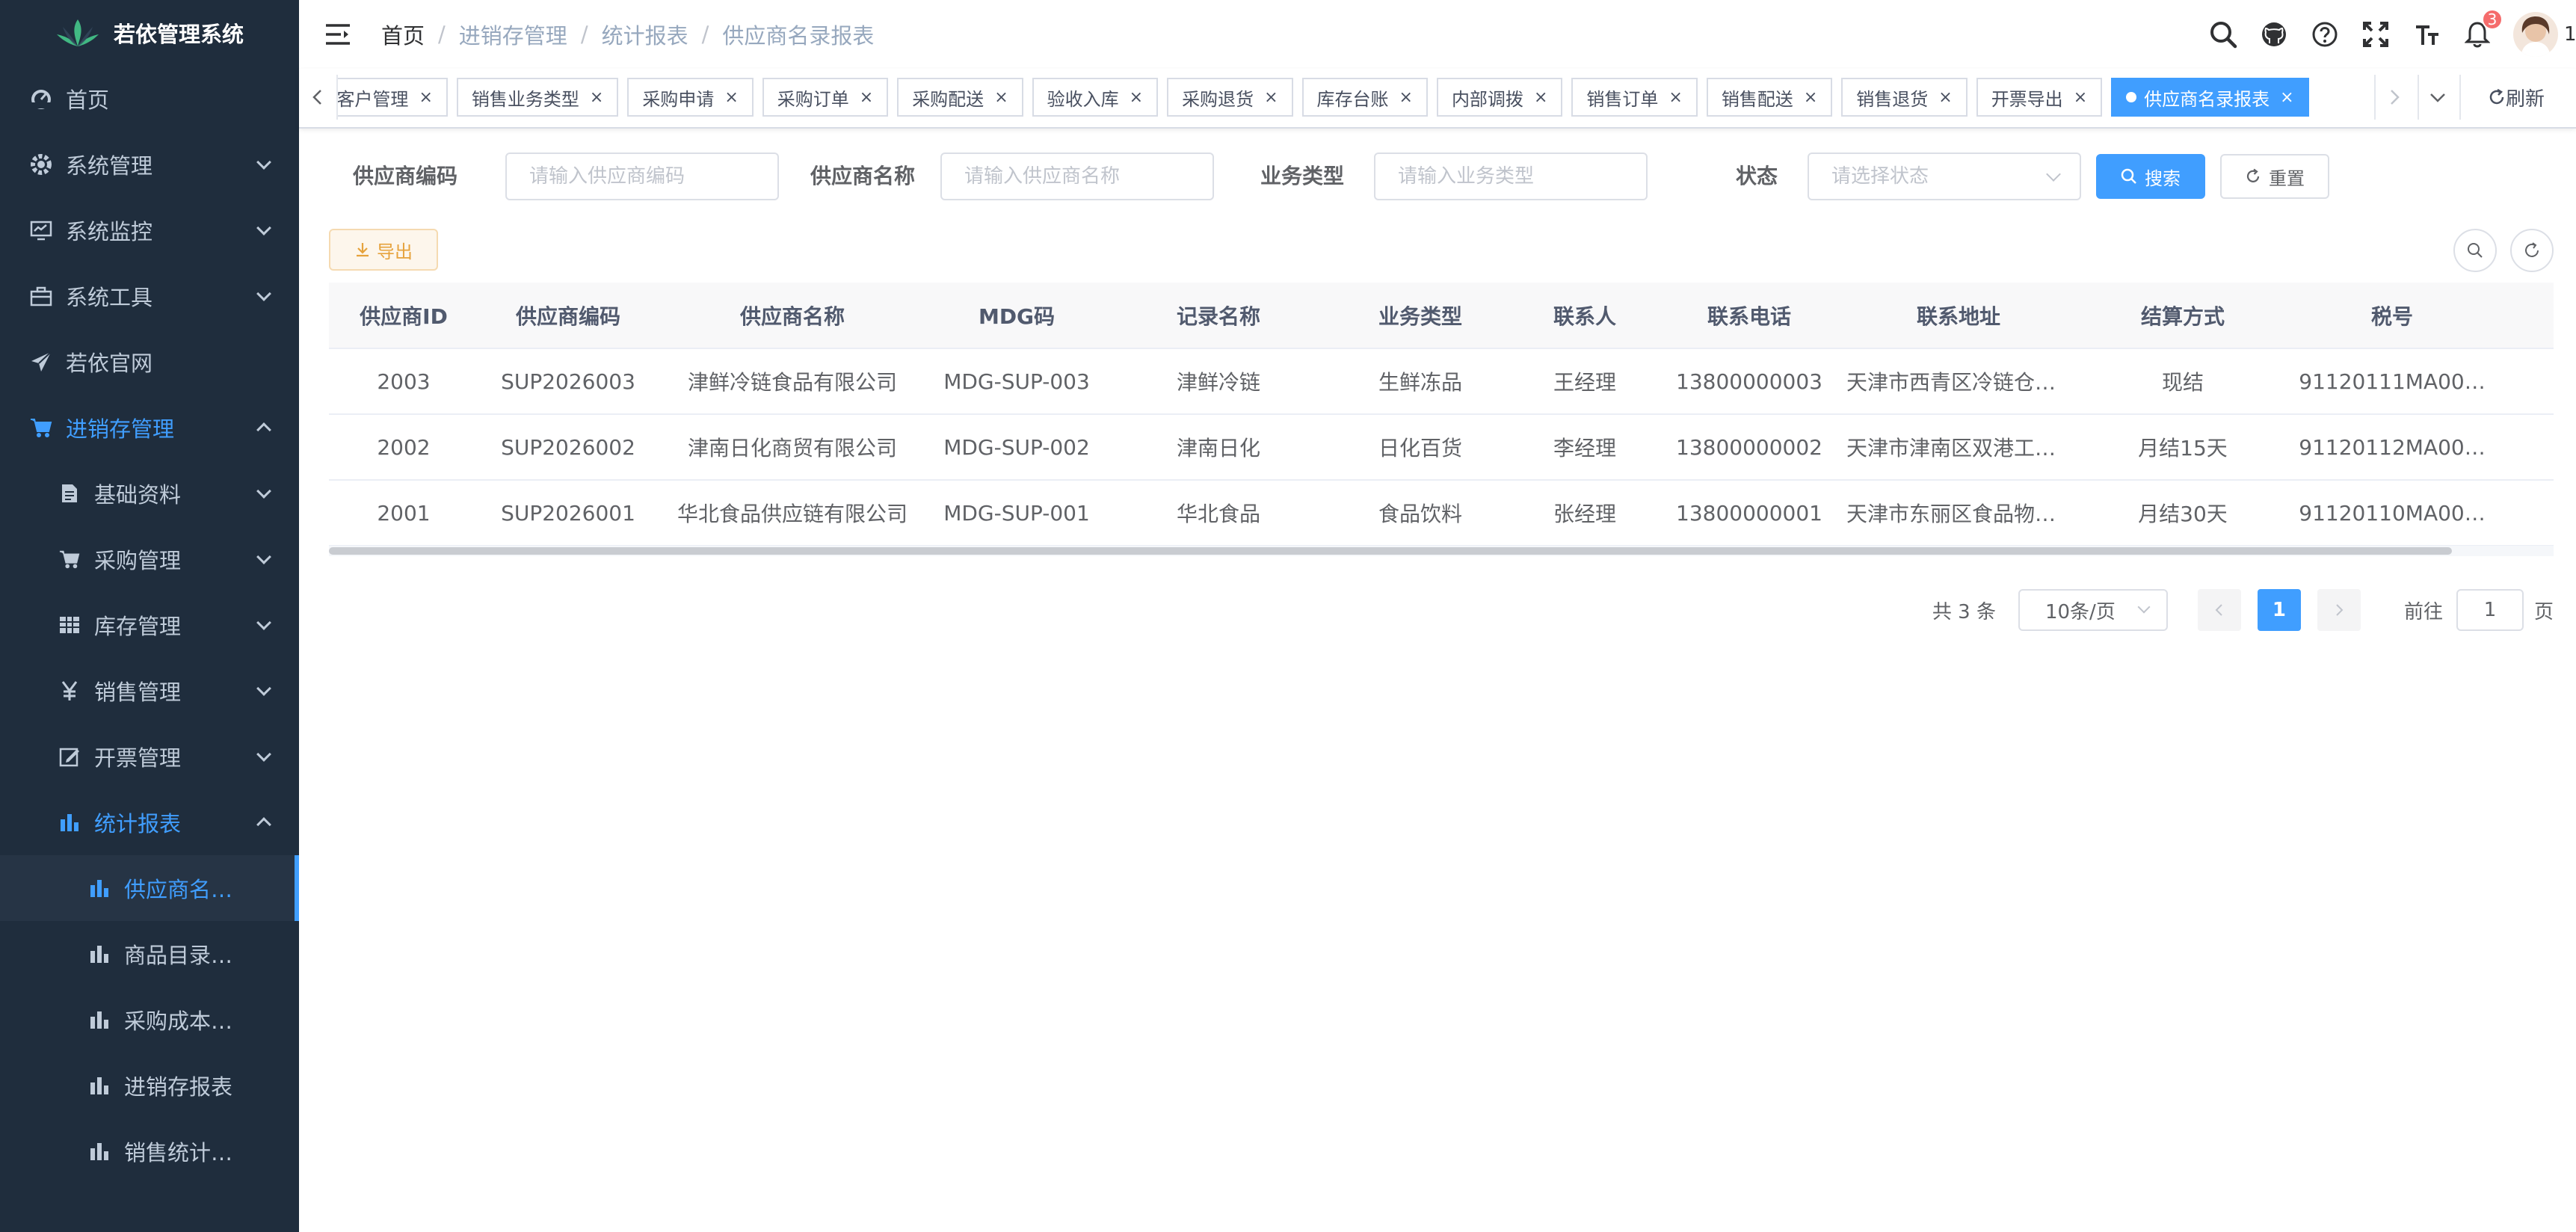 The height and width of the screenshot is (1232, 2576). Describe the element at coordinates (862, 176) in the screenshot. I see `supplier-name-label: 供应商名称` at that location.